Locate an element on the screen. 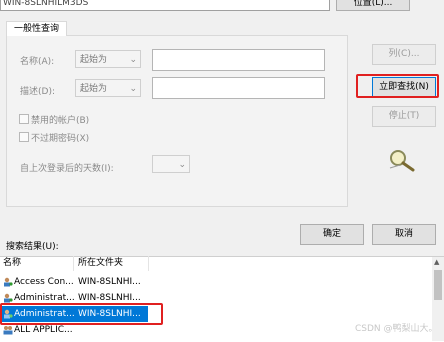 The height and width of the screenshot is (342, 444). days-since-logon-combo: ⌄ is located at coordinates (171, 164).